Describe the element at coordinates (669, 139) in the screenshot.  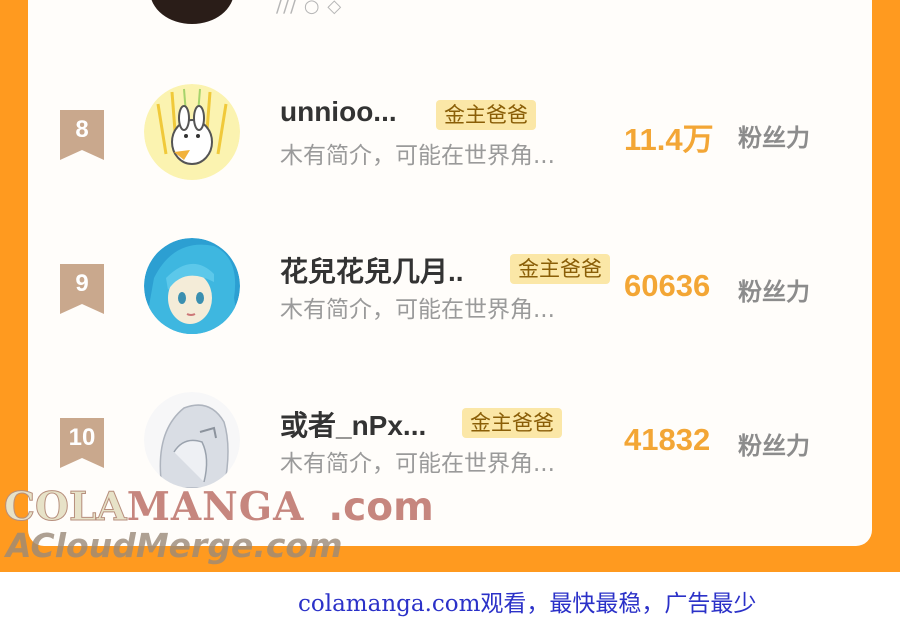
I see `fan-power-count: 11.4万` at that location.